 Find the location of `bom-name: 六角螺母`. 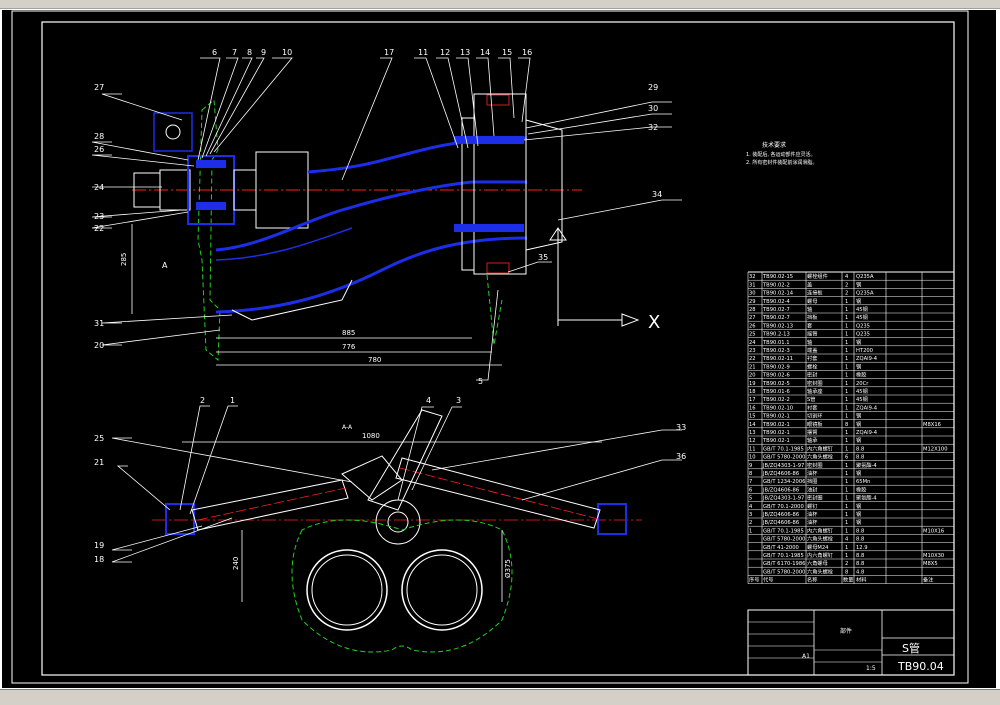

bom-name: 六角螺母 is located at coordinates (817, 563).